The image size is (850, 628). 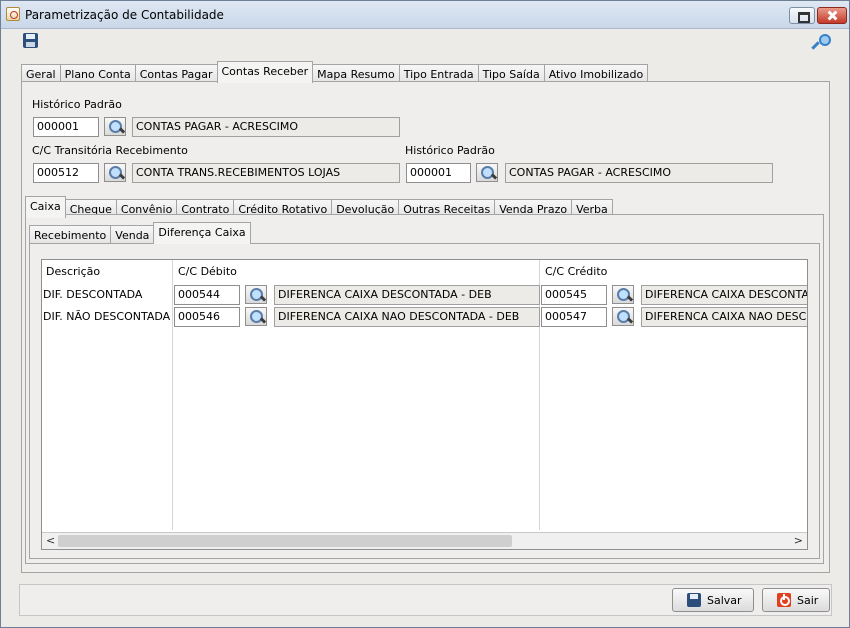 I want to click on debito-code-input: 000544, so click(x=207, y=295).